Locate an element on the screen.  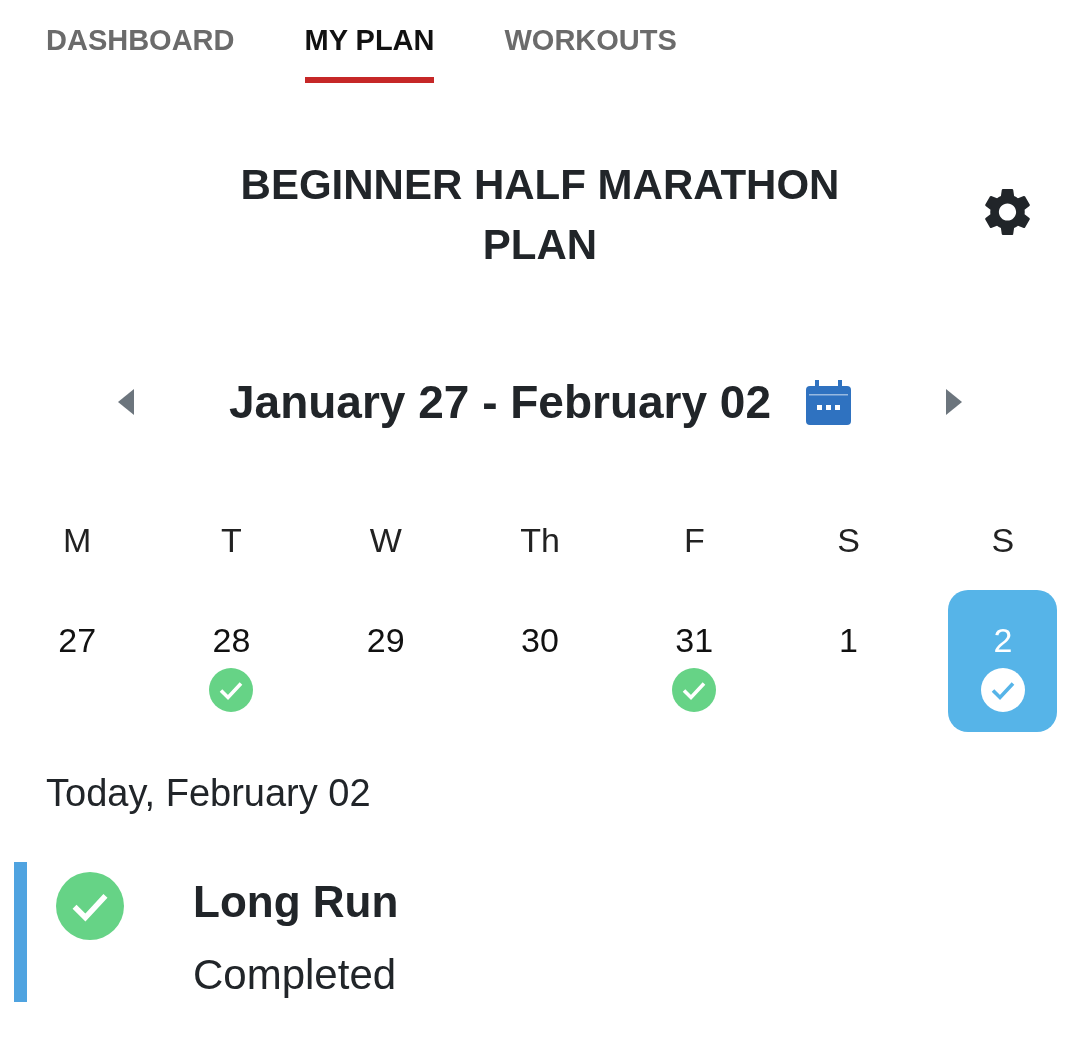
plan-title: BEGINNER HALF MARATHON PLAN is located at coordinates (540, 215).